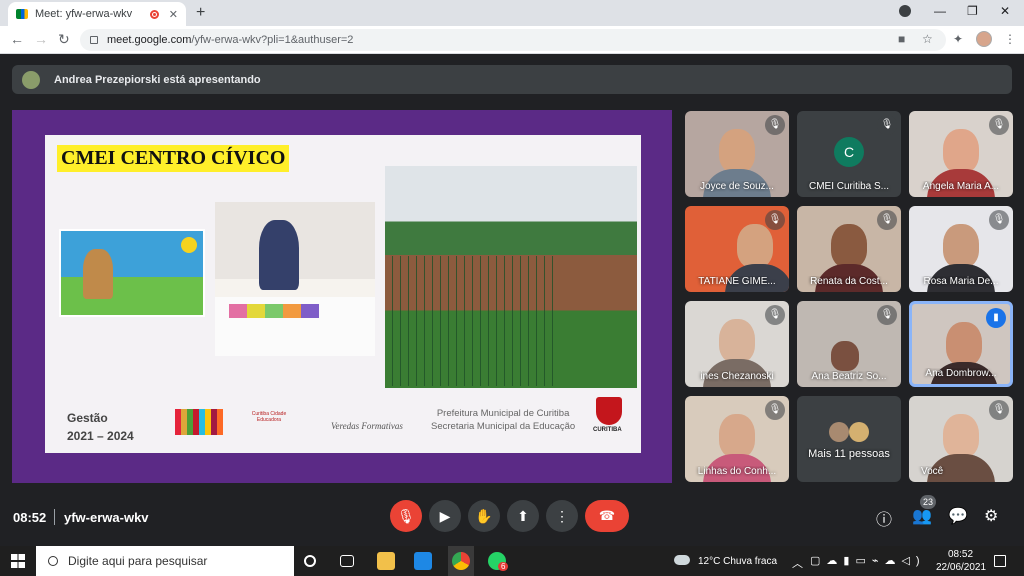 This screenshot has height=576, width=1024. What do you see at coordinates (310, 561) in the screenshot?
I see `cortana-icon` at bounding box center [310, 561].